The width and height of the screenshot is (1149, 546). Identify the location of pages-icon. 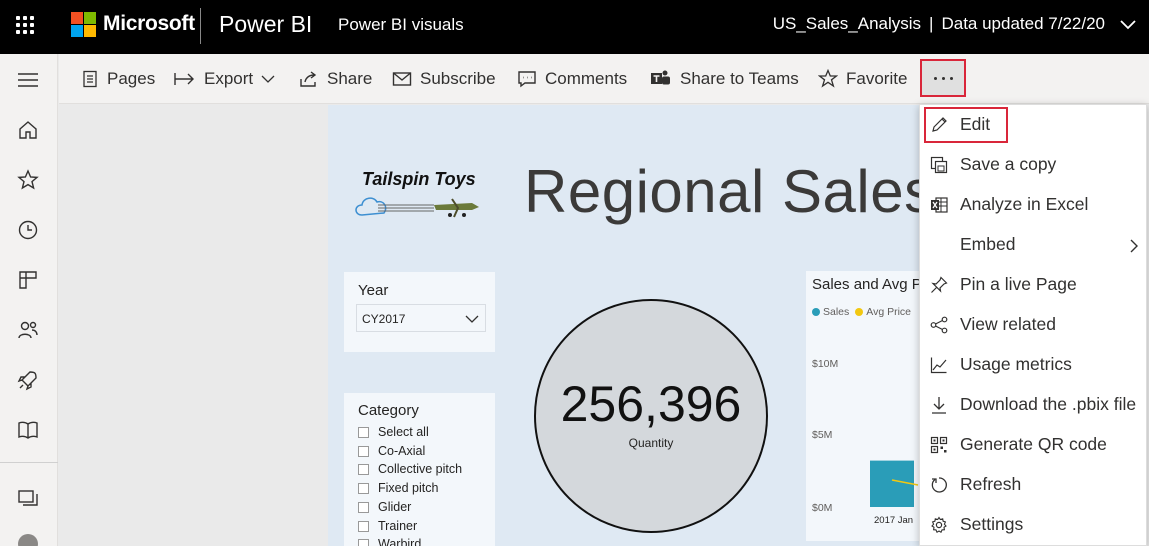
(90, 79).